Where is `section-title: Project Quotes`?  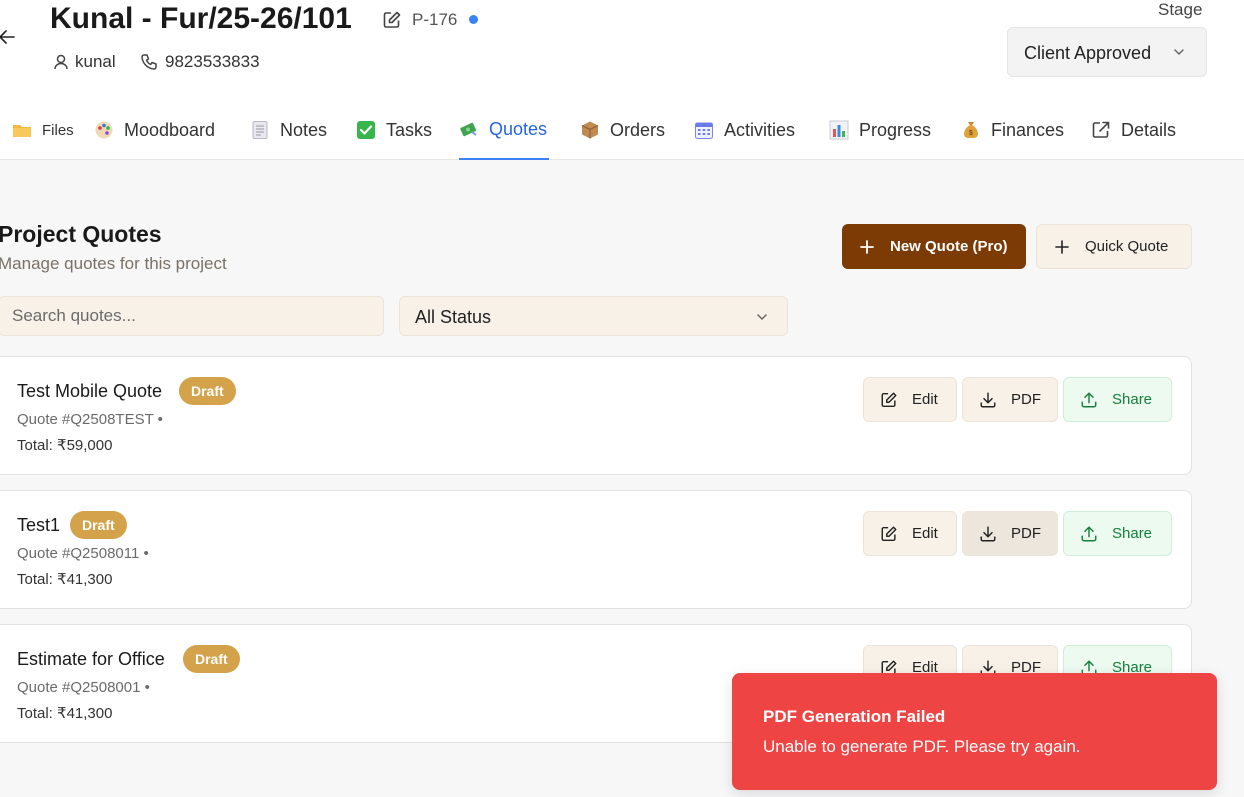
section-title: Project Quotes is located at coordinates (81, 234).